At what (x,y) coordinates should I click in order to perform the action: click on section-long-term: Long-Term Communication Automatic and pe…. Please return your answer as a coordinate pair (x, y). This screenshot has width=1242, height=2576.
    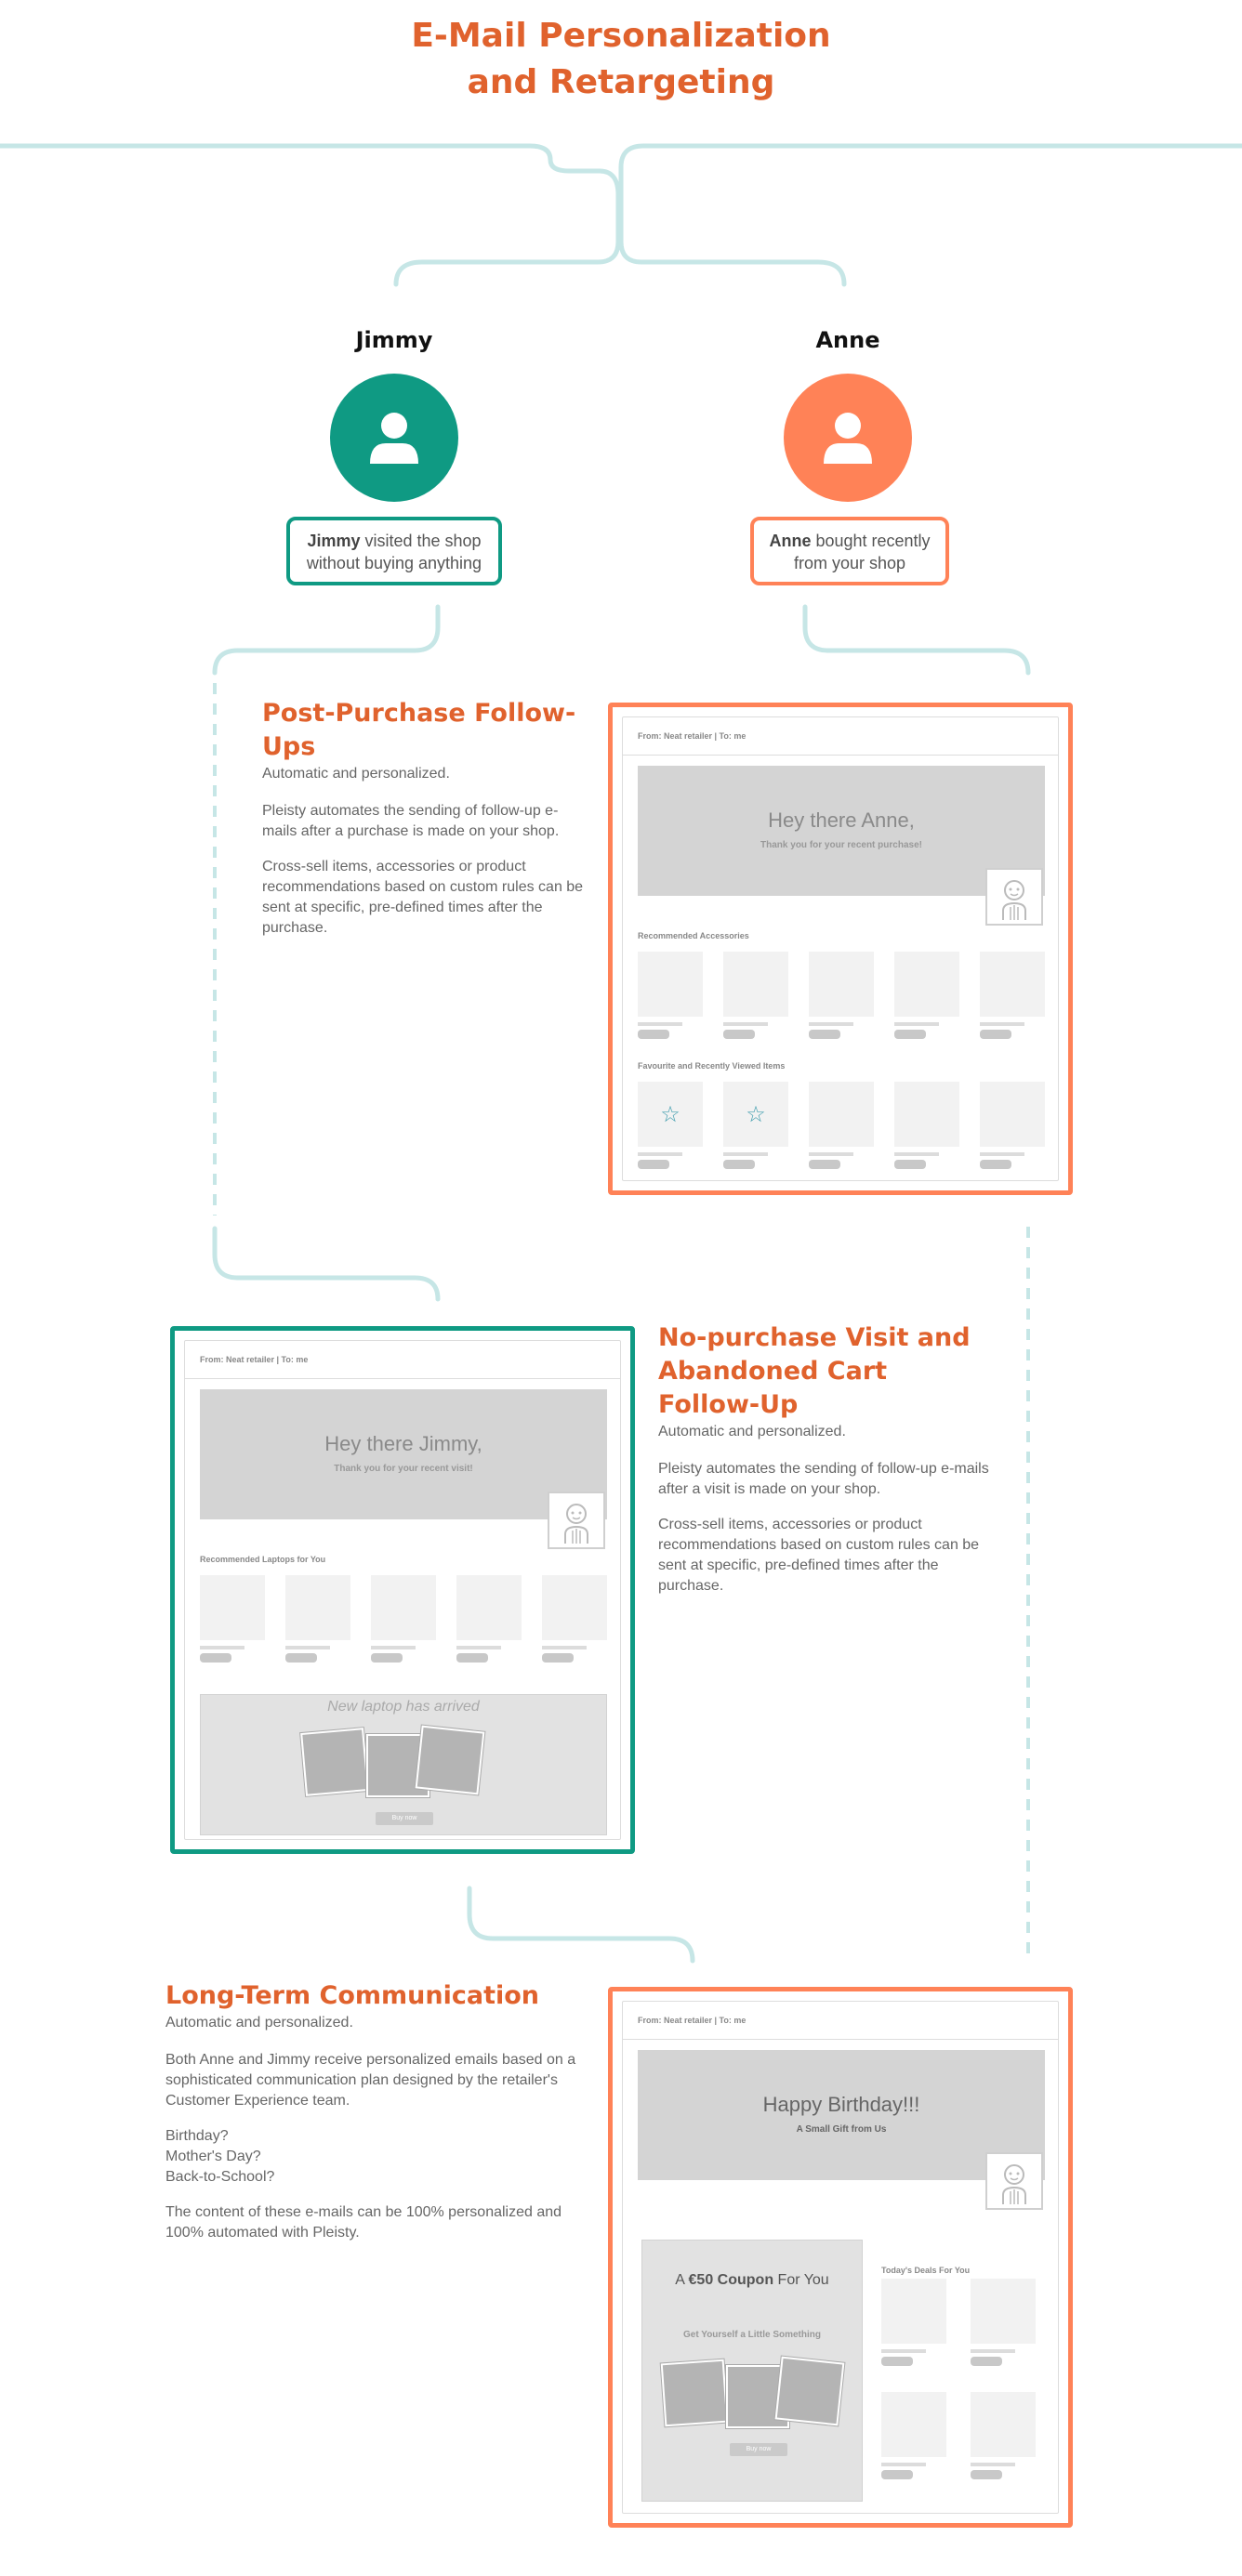
    Looking at the image, I should click on (374, 2118).